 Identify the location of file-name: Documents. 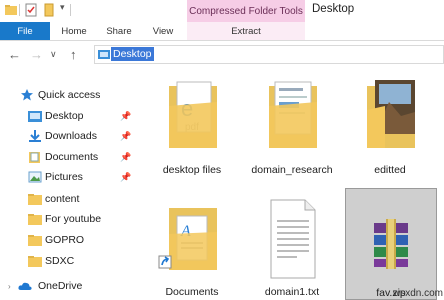
(192, 292).